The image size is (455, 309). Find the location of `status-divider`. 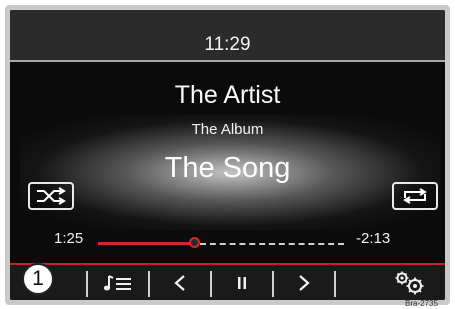

status-divider is located at coordinates (227, 61).